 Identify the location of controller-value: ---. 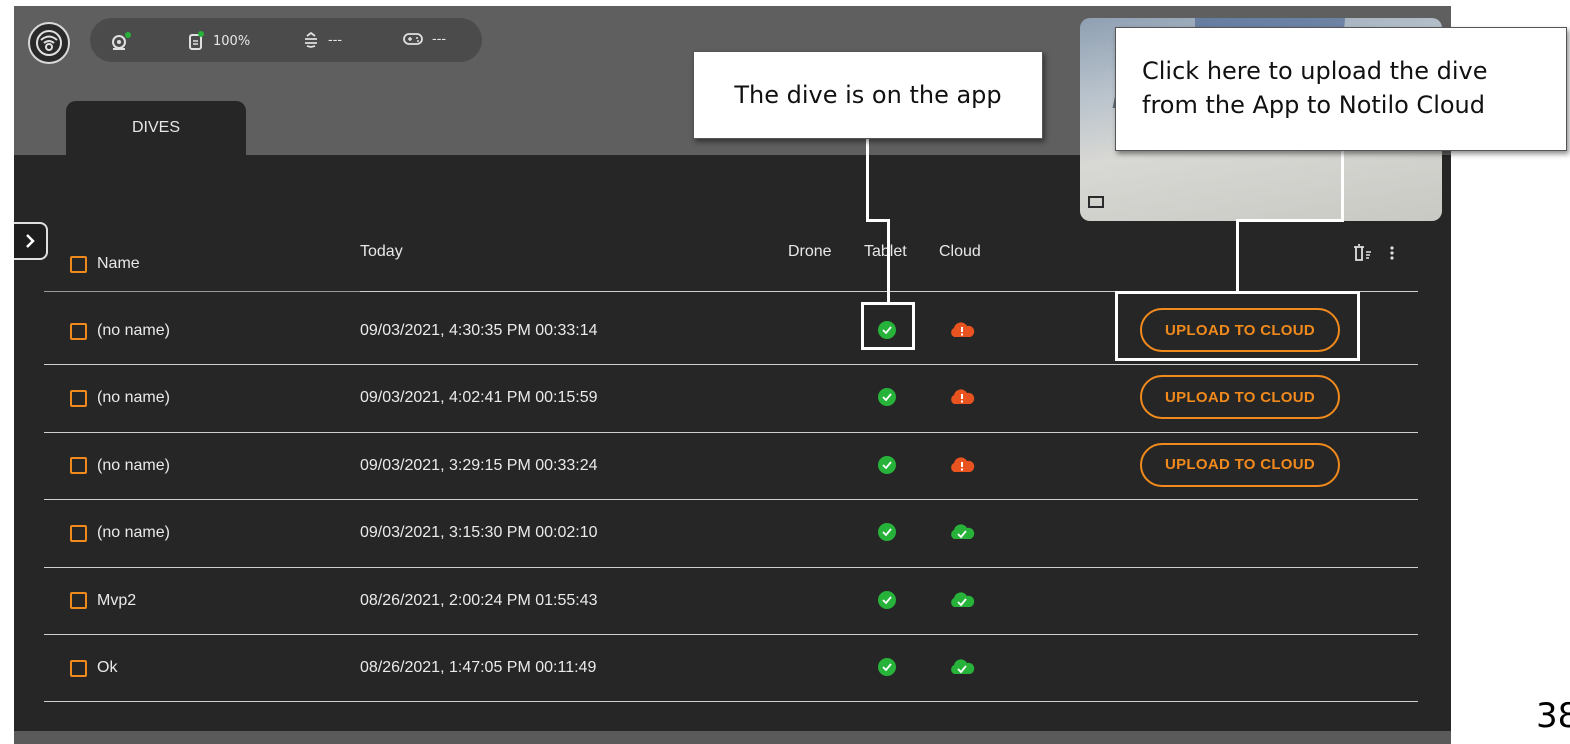
(439, 39).